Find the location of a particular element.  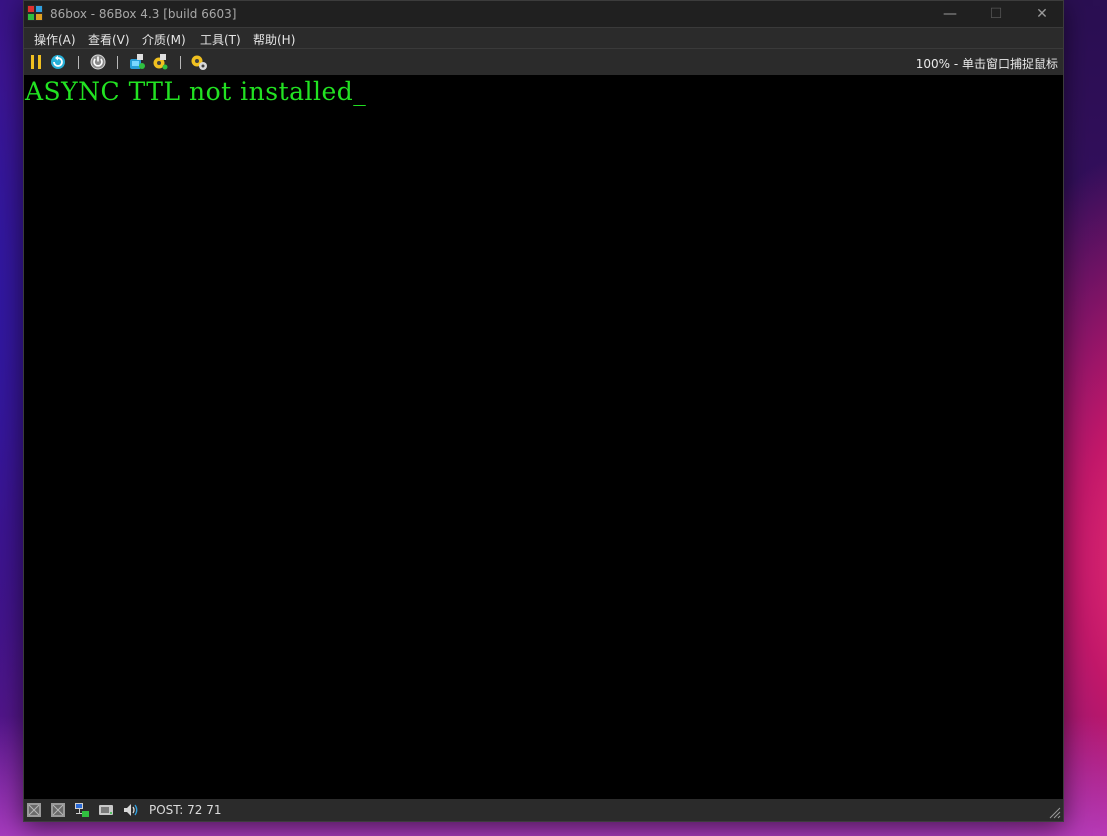

floppy-drive-2-icon is located at coordinates (58, 810).